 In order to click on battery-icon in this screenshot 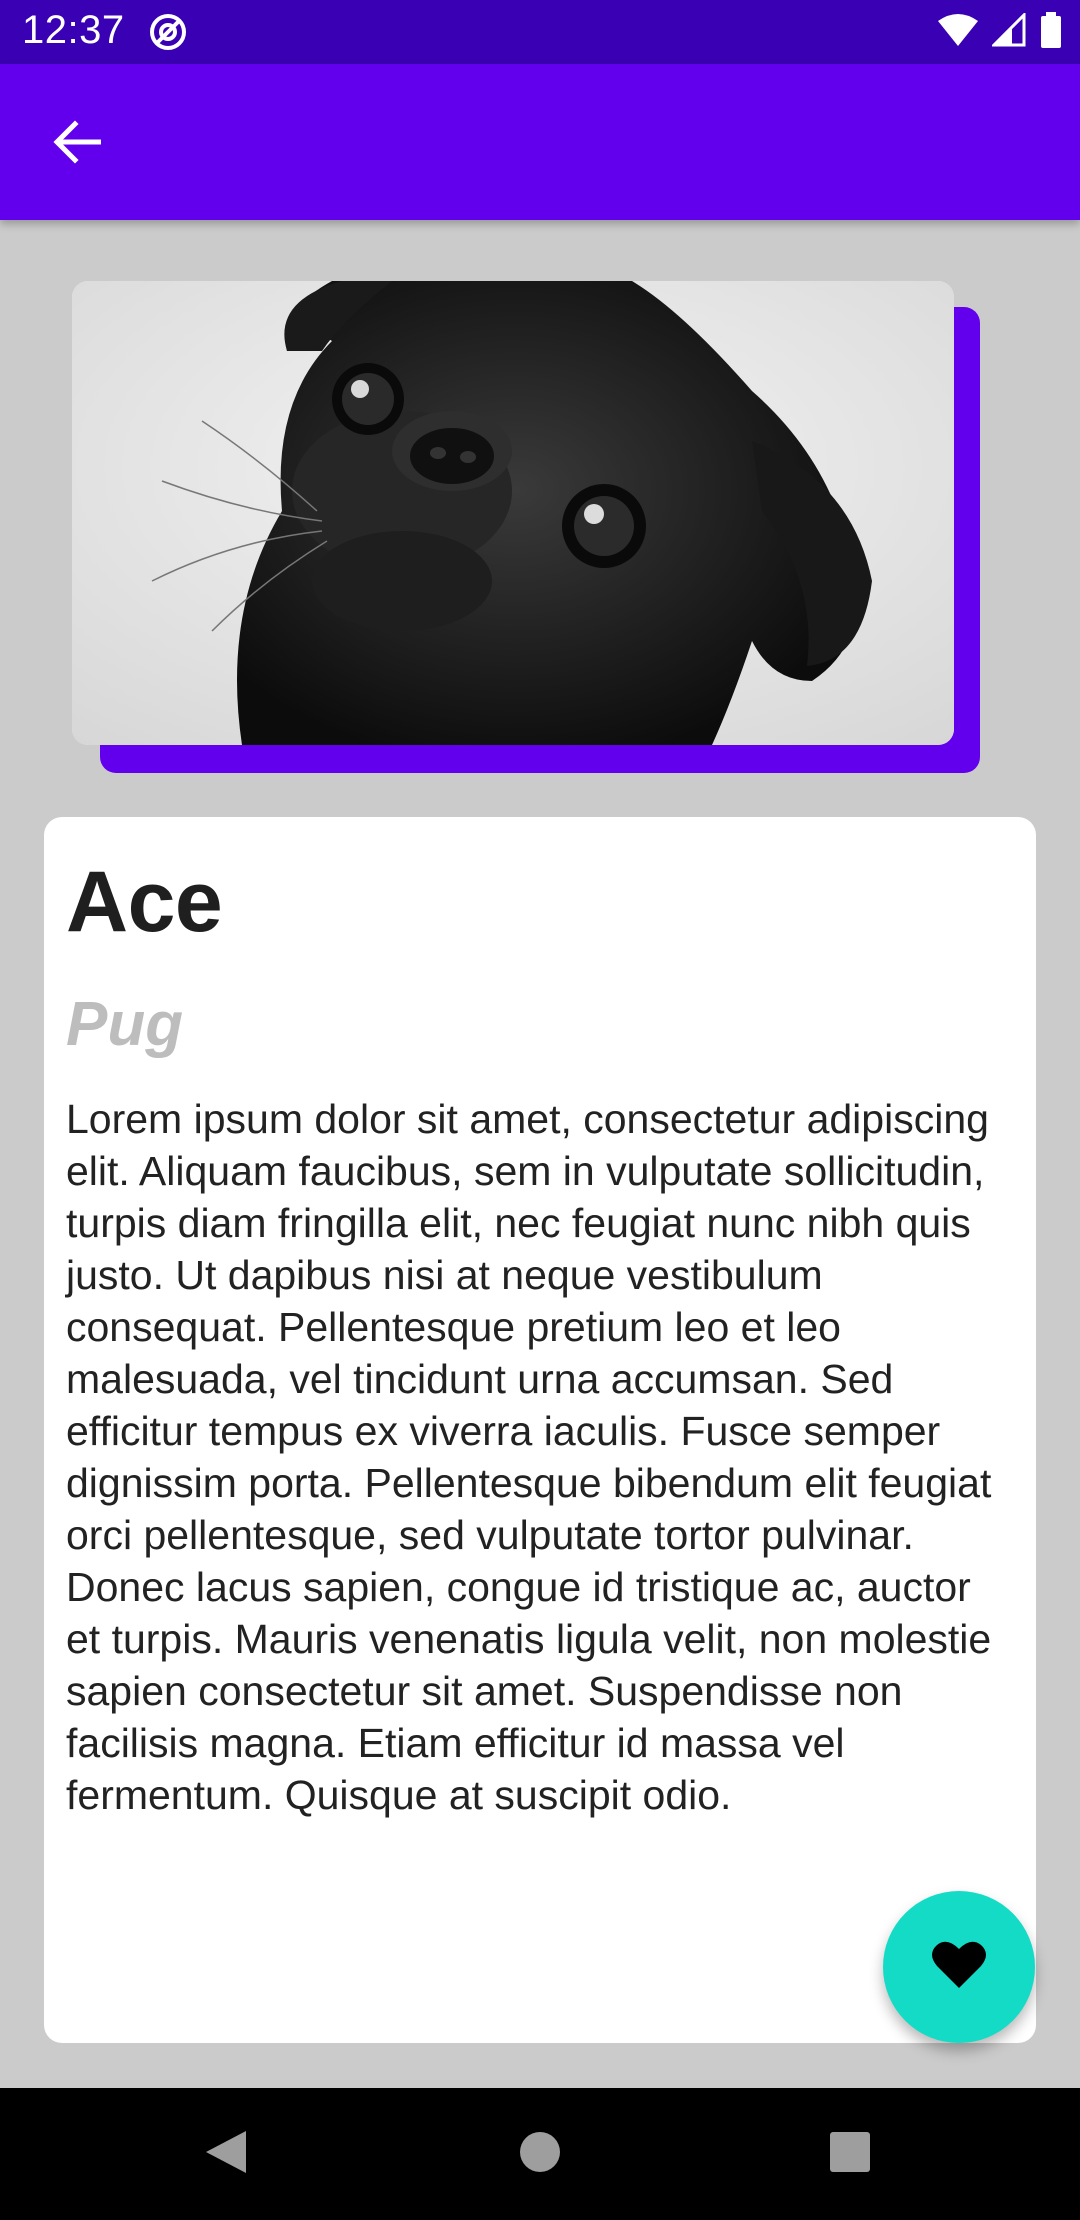, I will do `click(1051, 32)`.